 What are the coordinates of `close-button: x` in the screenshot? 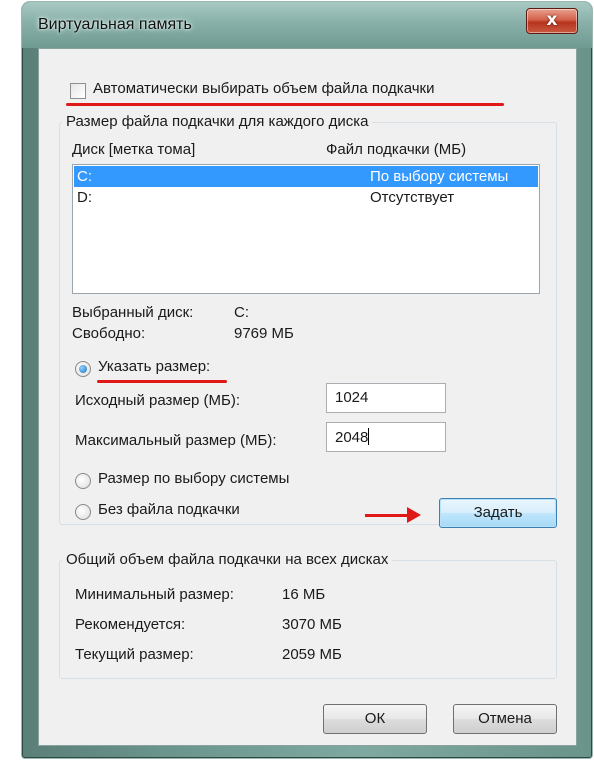 It's located at (552, 21).